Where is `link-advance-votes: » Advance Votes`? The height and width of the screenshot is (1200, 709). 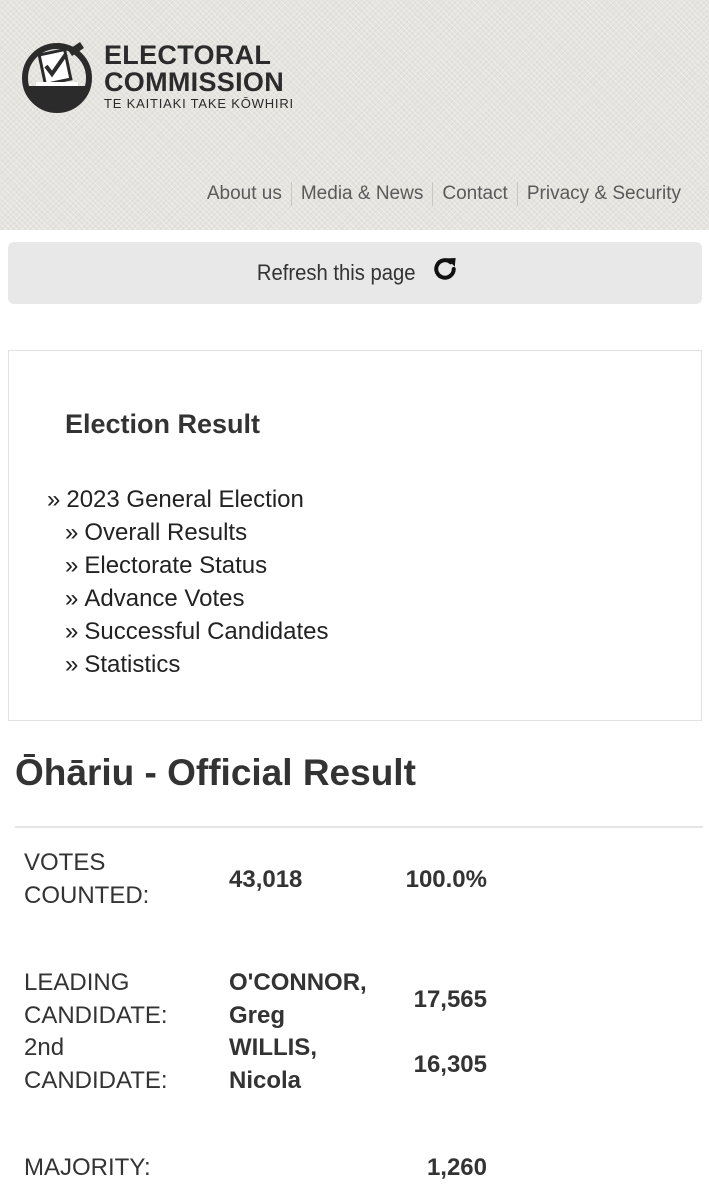 link-advance-votes: » Advance Votes is located at coordinates (188, 598).